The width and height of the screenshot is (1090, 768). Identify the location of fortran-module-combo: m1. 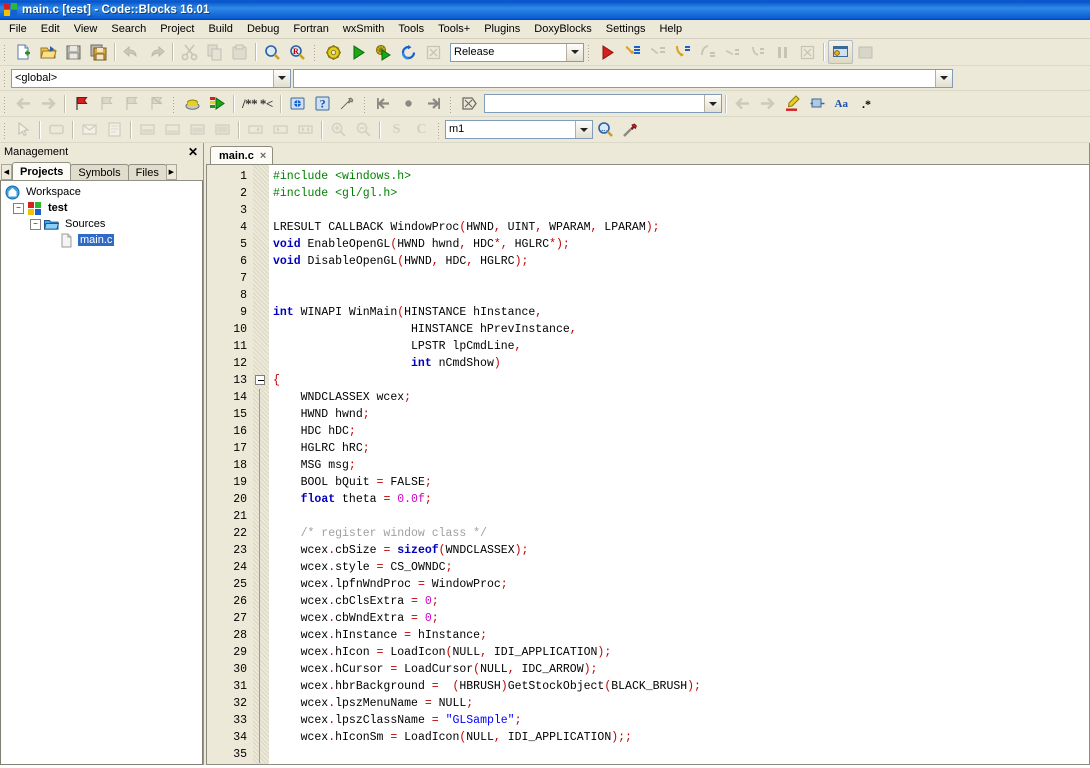
(519, 129).